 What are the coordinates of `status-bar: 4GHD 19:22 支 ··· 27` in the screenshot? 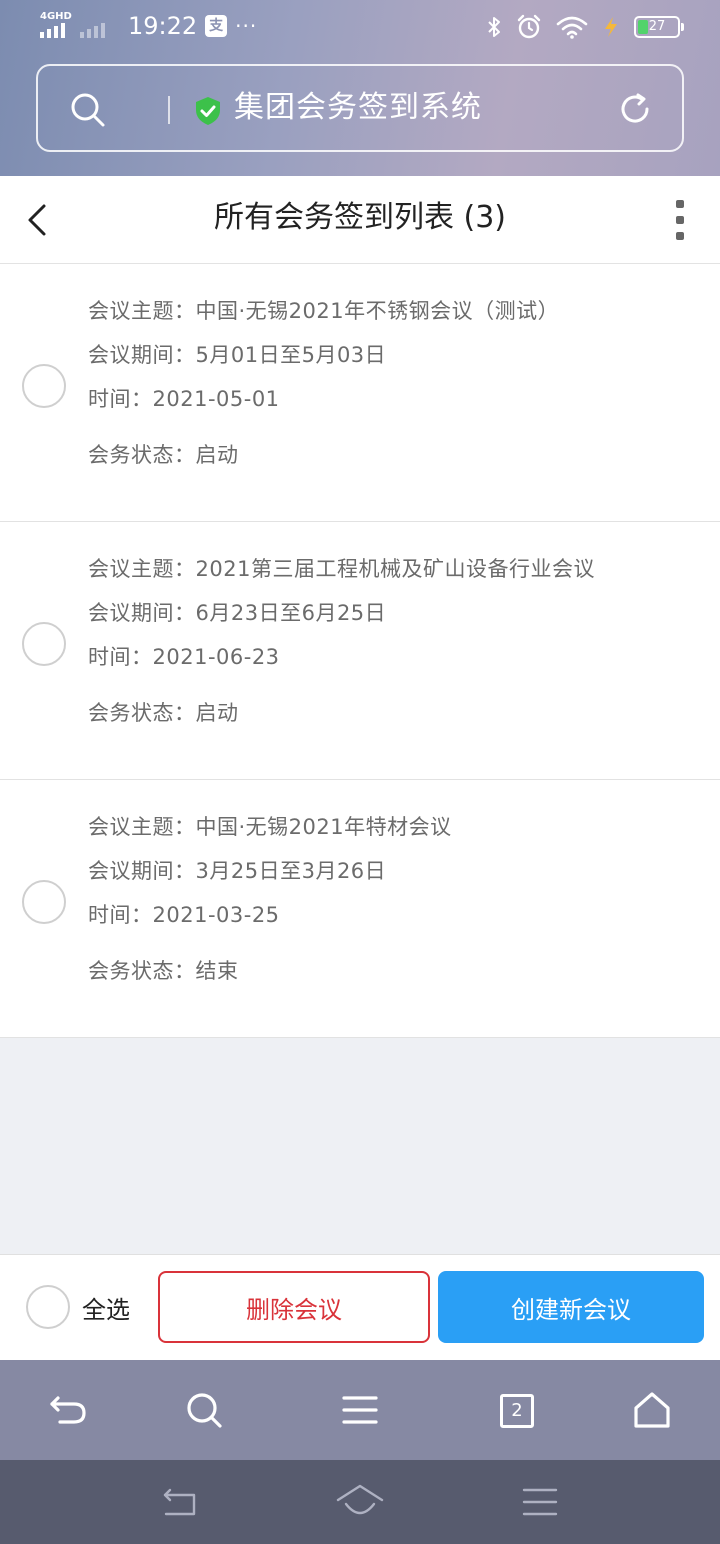 It's located at (360, 28).